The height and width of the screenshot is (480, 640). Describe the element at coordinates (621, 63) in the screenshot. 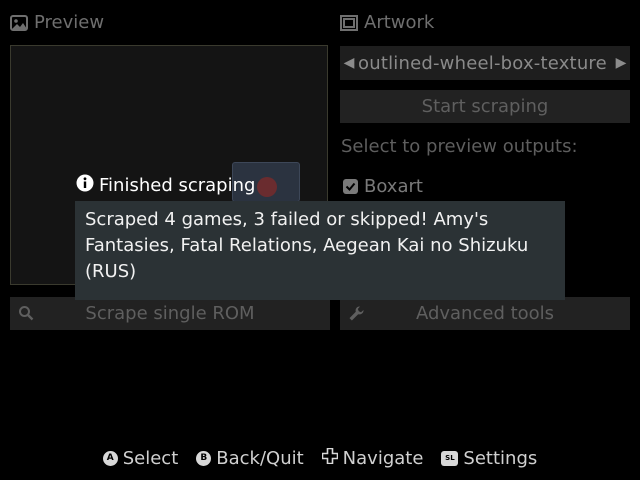

I see `arrow-right-icon: ▶` at that location.